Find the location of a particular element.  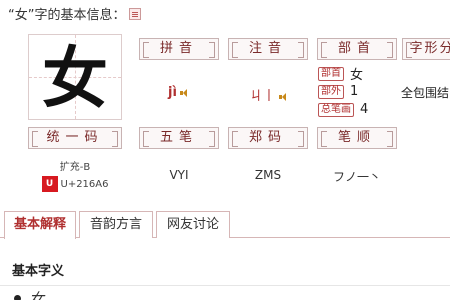

section-divider is located at coordinates (225, 285).